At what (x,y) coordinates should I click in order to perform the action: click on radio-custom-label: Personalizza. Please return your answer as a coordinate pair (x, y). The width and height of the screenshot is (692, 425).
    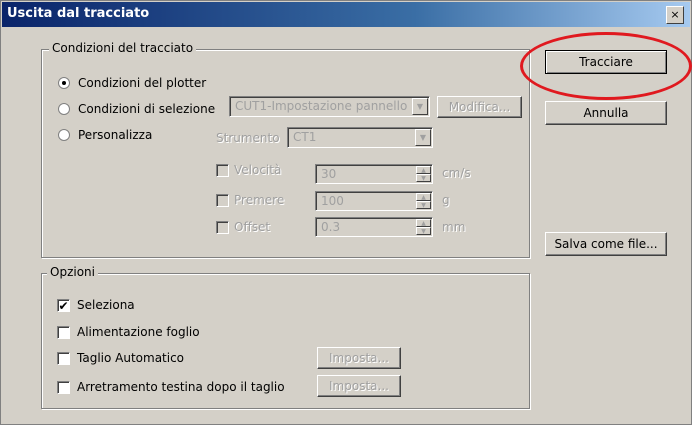
    Looking at the image, I should click on (115, 135).